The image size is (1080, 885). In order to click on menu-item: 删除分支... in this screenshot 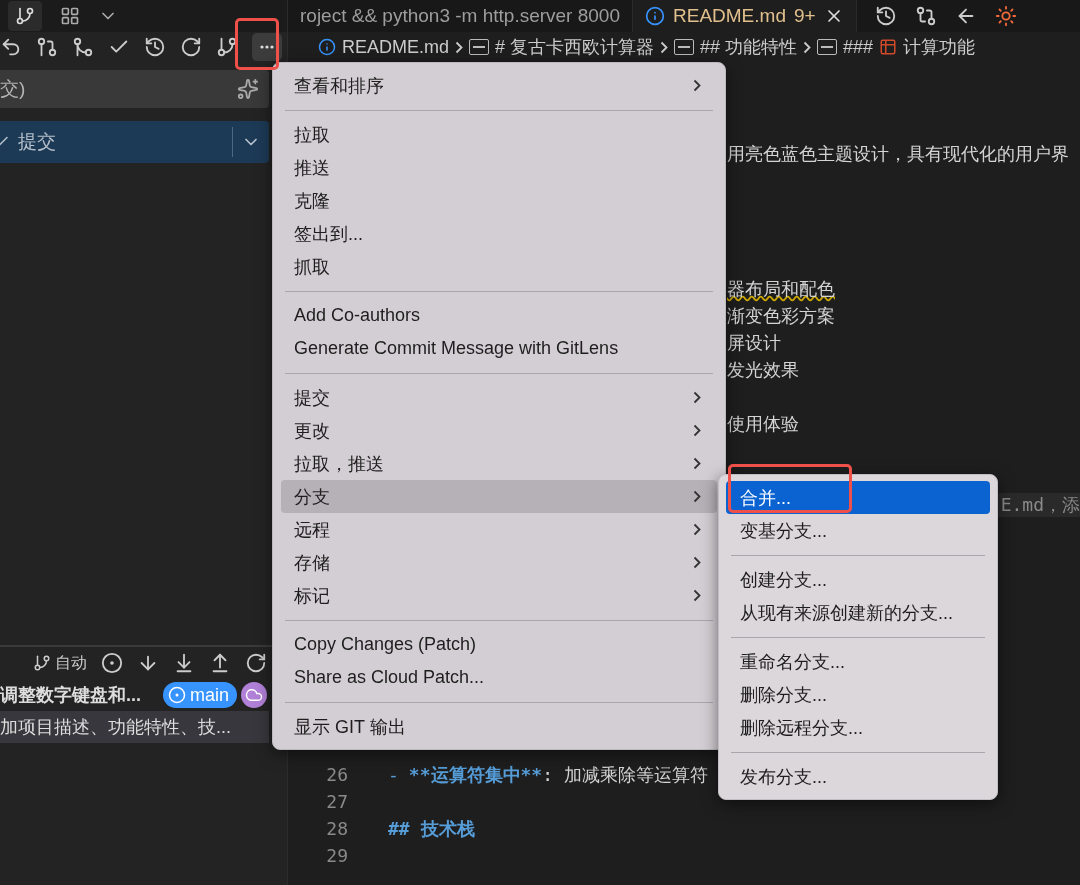, I will do `click(858, 694)`.